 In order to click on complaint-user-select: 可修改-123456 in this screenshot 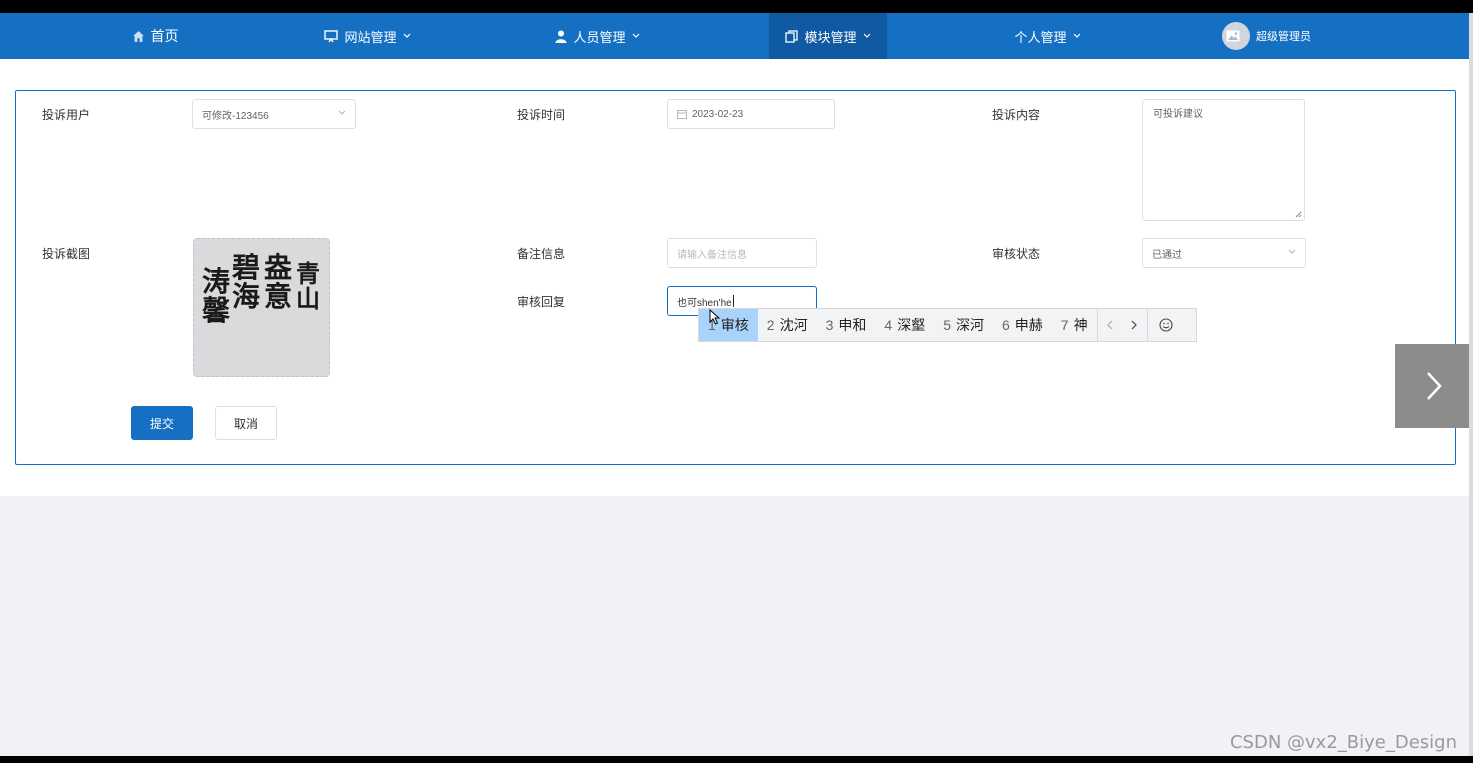, I will do `click(274, 114)`.